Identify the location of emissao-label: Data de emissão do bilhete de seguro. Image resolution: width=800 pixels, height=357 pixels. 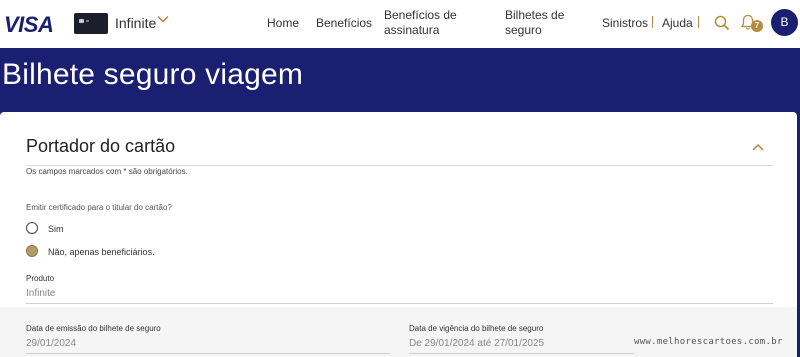
(93, 328).